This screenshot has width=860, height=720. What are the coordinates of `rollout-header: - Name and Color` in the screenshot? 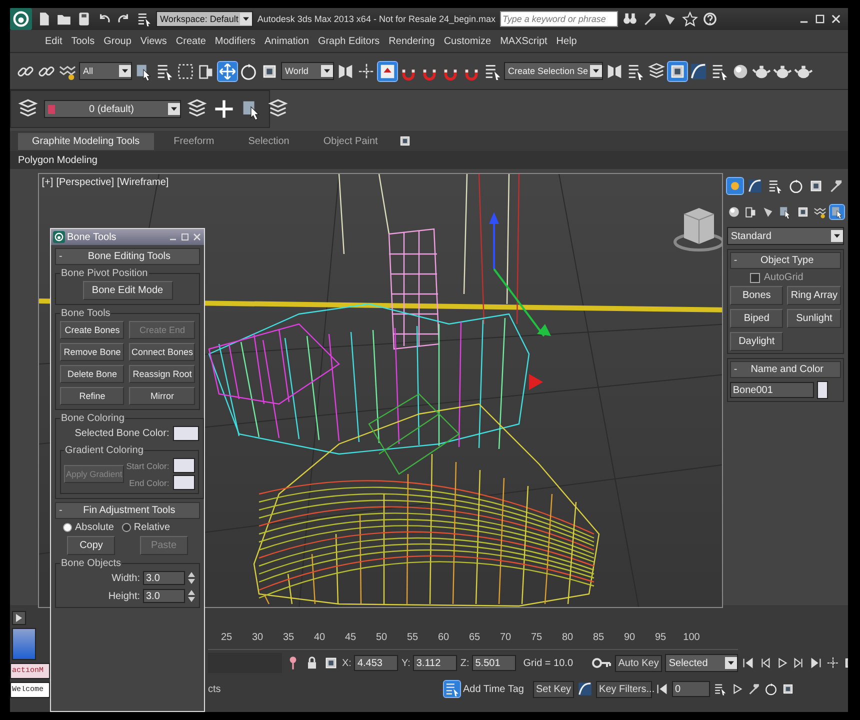 It's located at (785, 369).